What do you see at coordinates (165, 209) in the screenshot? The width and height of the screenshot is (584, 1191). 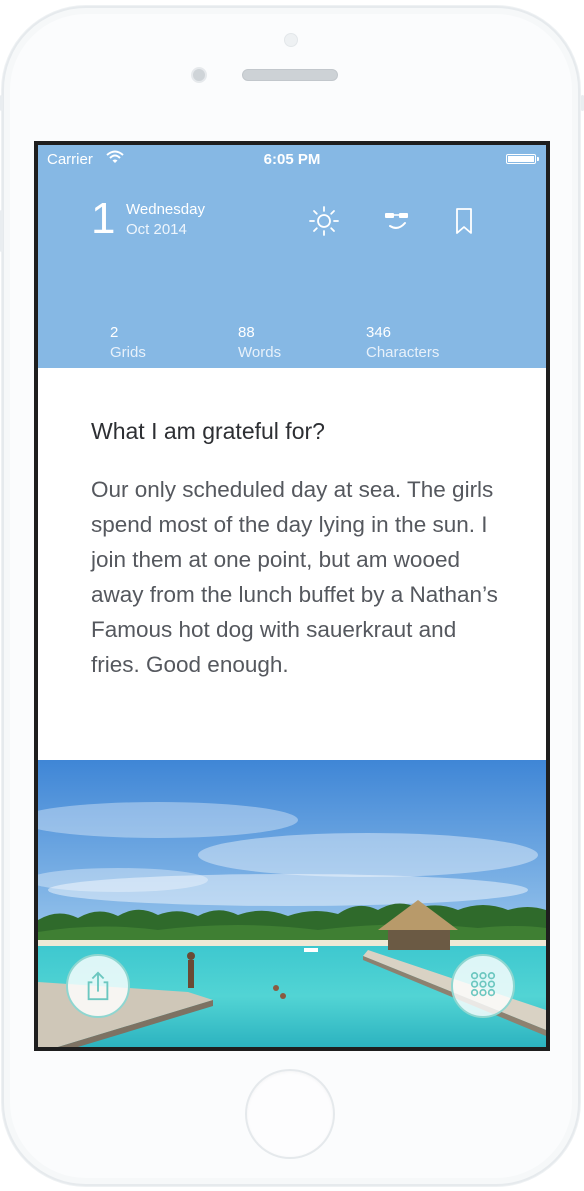 I see `weekday-label: Wednesday` at bounding box center [165, 209].